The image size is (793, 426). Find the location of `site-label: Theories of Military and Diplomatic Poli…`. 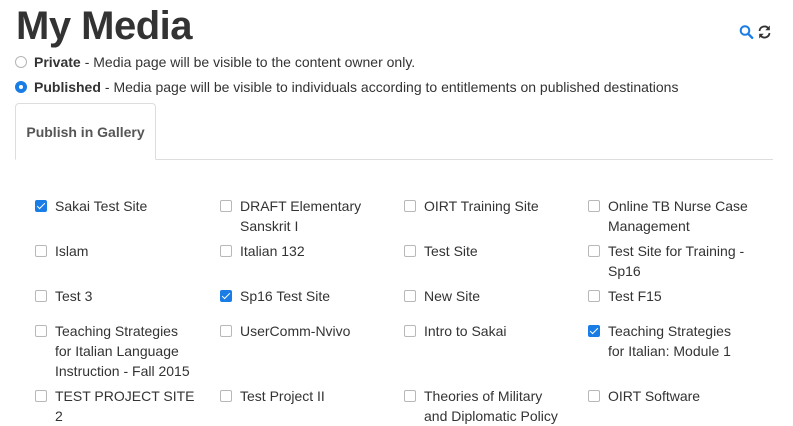

site-label: Theories of Military and Diplomatic Poli… is located at coordinates (491, 406).